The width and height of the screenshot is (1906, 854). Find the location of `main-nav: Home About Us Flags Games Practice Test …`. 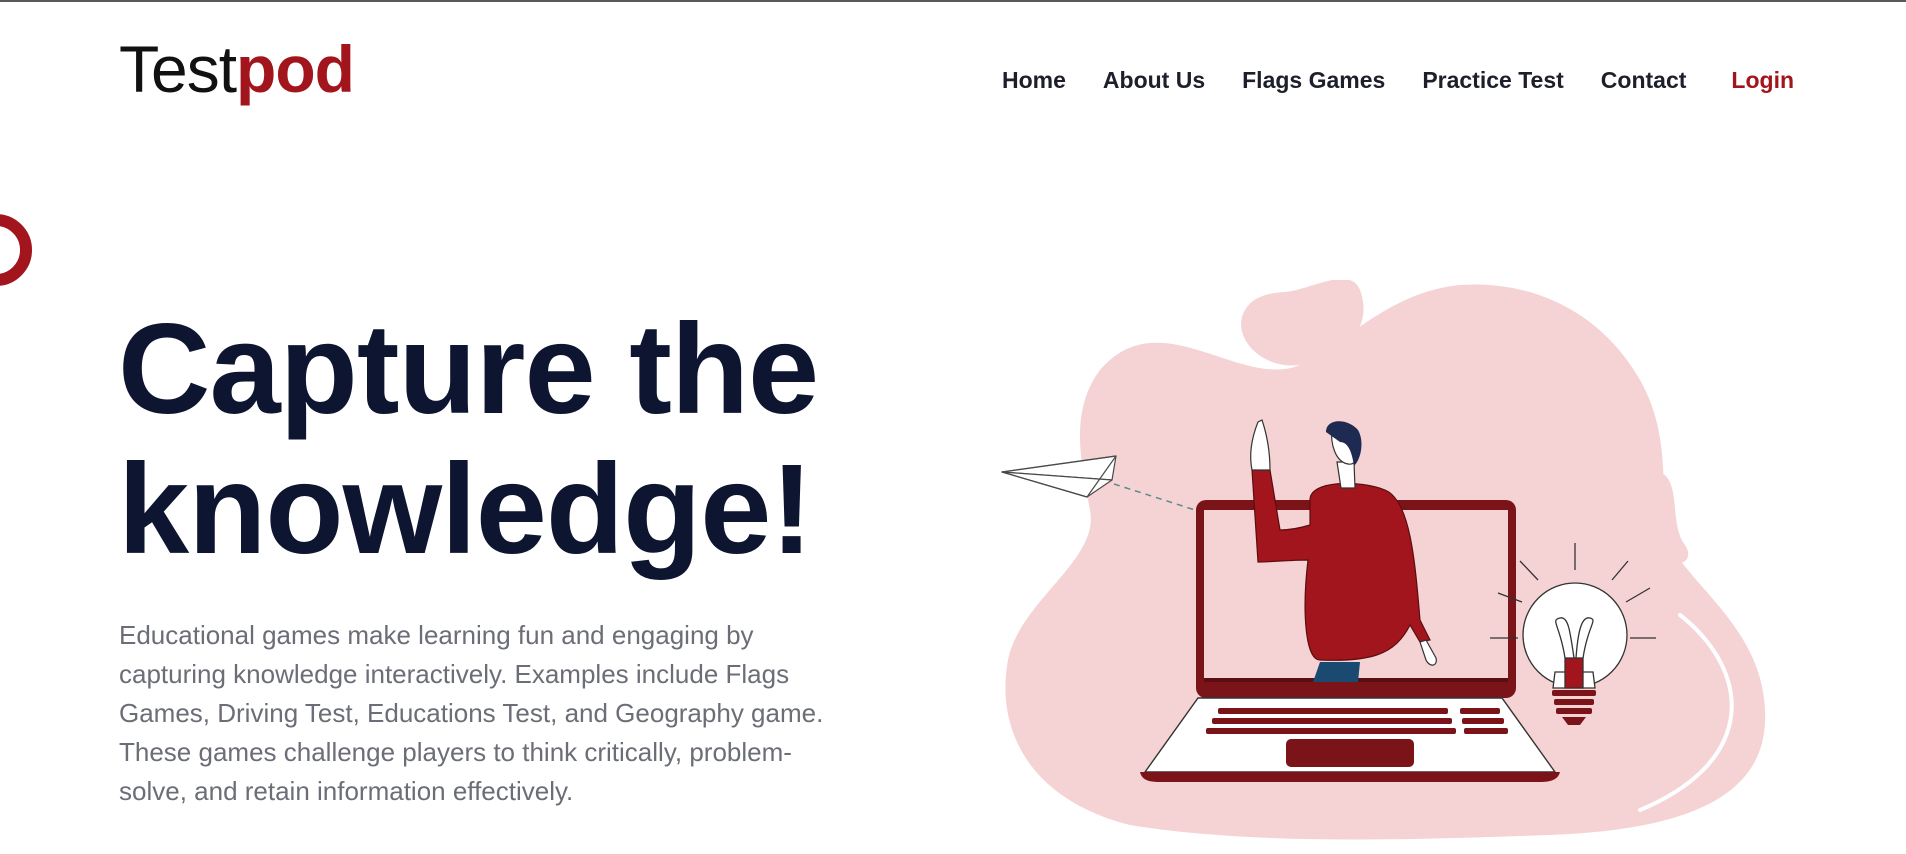

main-nav: Home About Us Flags Games Practice Test … is located at coordinates (1398, 80).